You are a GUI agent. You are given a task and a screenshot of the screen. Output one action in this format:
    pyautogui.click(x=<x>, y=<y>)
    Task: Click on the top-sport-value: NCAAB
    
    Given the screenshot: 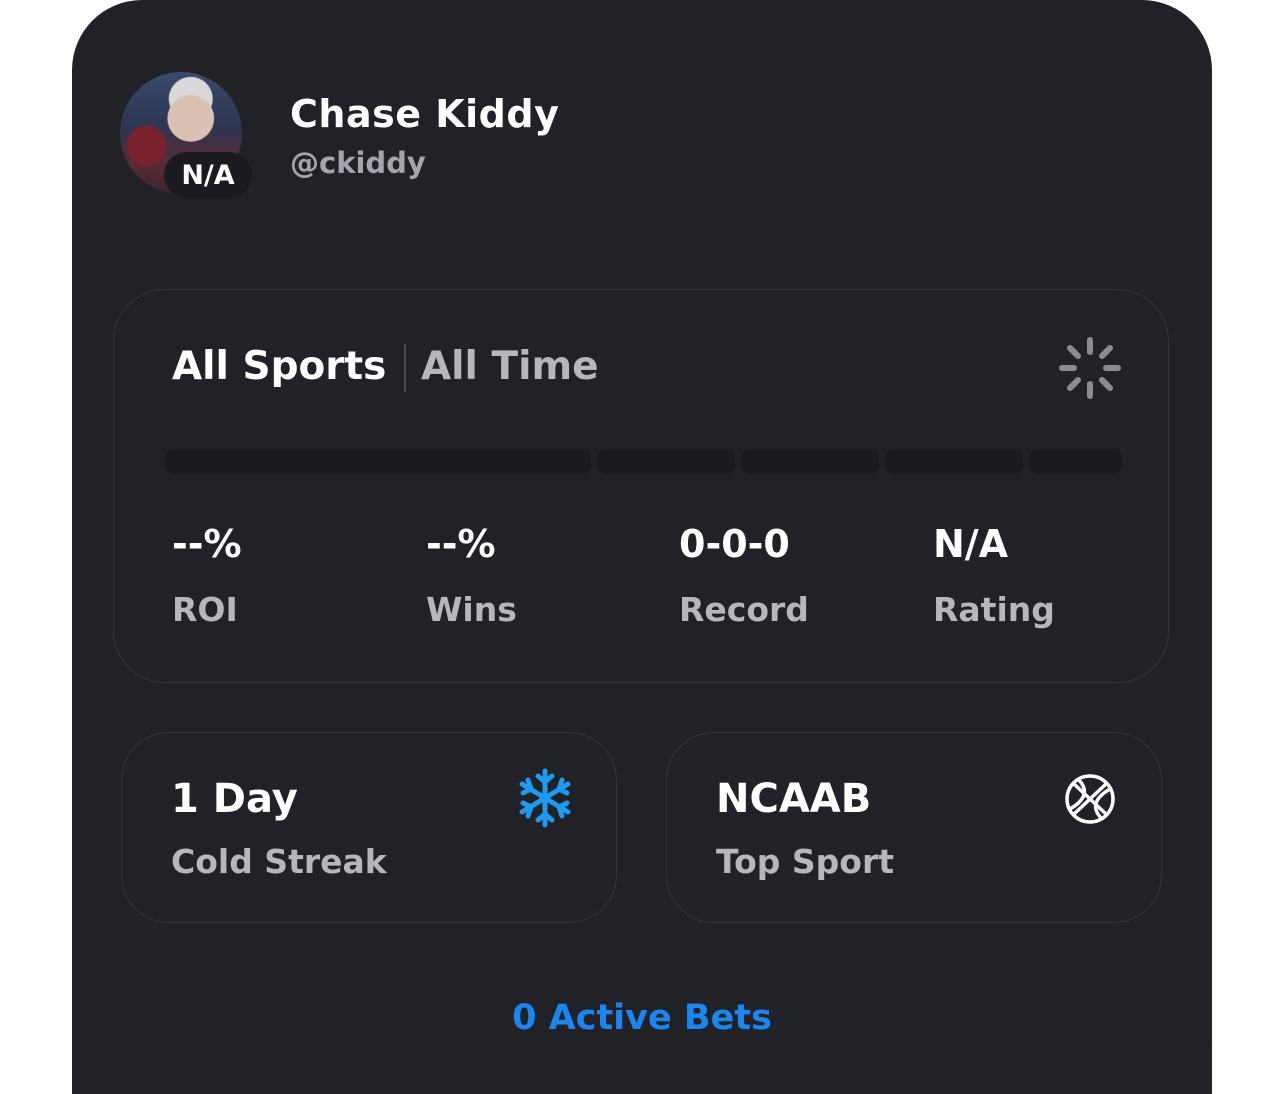 What is the action you would take?
    pyautogui.click(x=794, y=799)
    